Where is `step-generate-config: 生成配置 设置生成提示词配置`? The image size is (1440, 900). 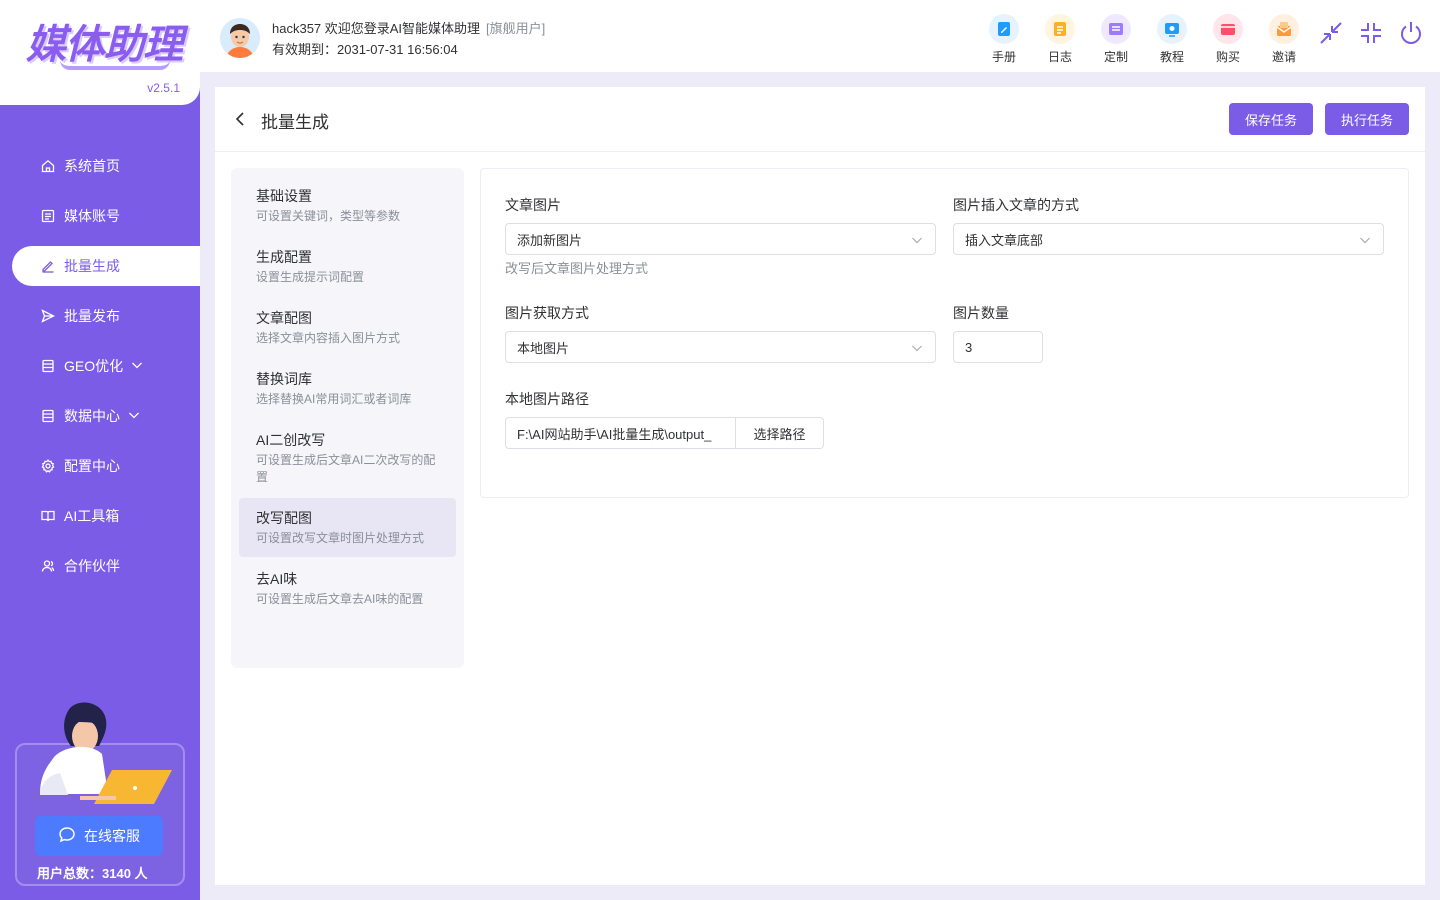 step-generate-config: 生成配置 设置生成提示词配置 is located at coordinates (347, 266).